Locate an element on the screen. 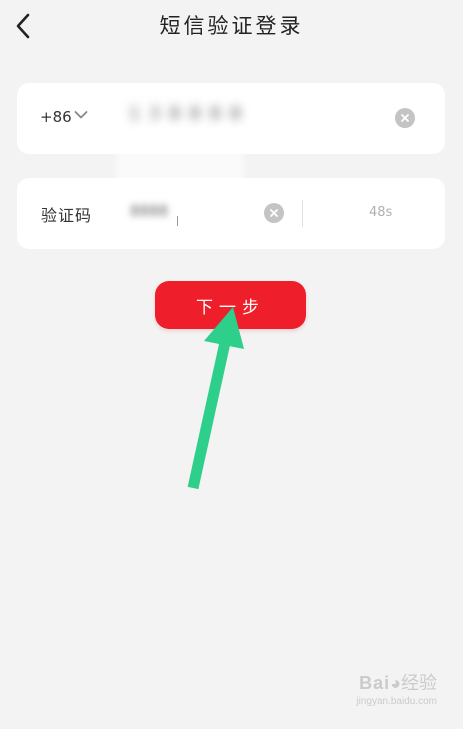 Image resolution: width=463 pixels, height=729 pixels. watermark: Bai◕经验 jingyan.baidu.com is located at coordinates (396, 688).